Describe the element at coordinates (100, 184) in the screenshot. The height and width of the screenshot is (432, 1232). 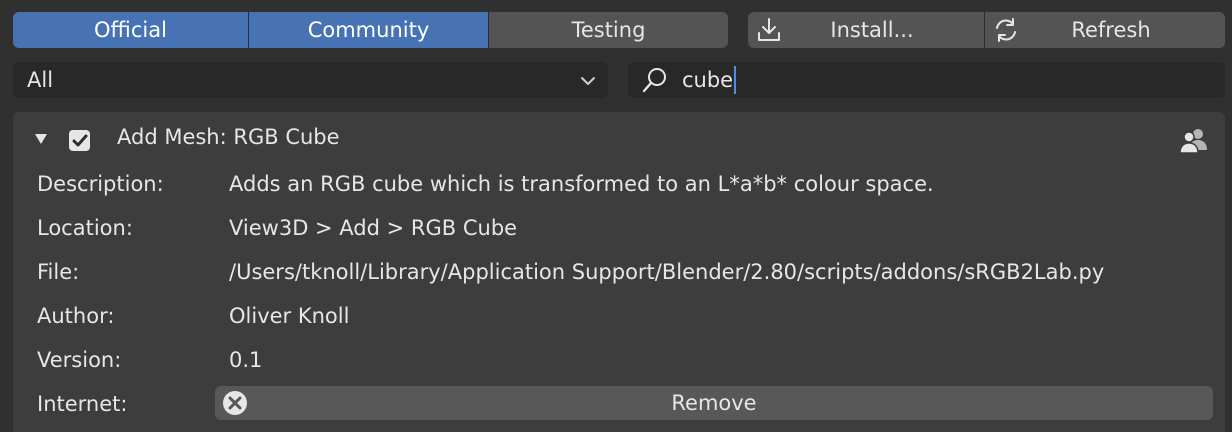
I see `detail-key: Description:` at that location.